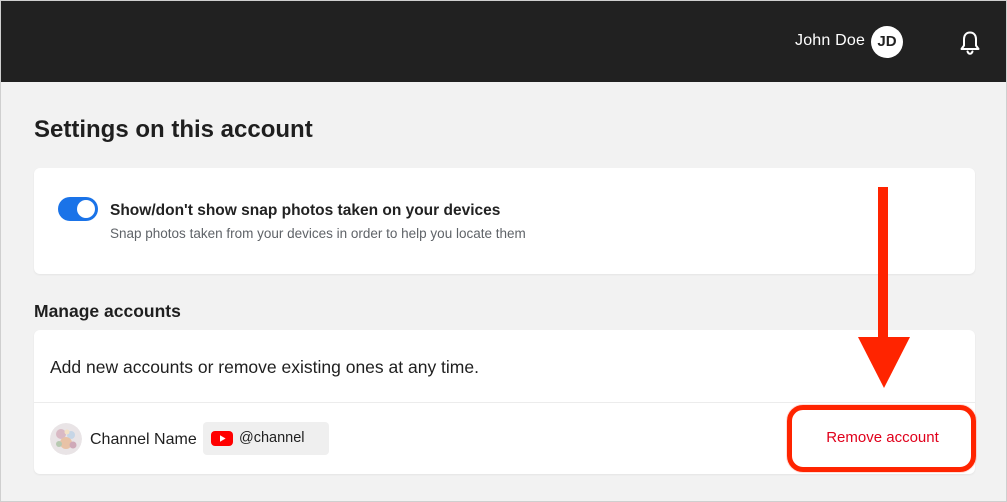 This screenshot has width=1007, height=502. Describe the element at coordinates (884, 287) in the screenshot. I see `annotation-arrow` at that location.